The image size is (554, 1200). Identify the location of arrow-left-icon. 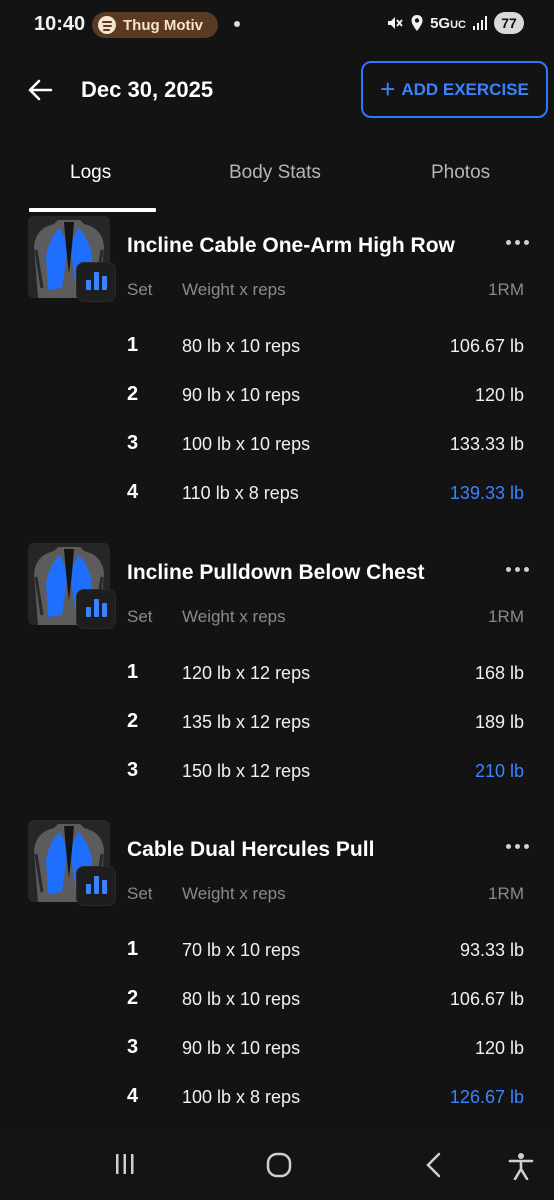
(40, 90).